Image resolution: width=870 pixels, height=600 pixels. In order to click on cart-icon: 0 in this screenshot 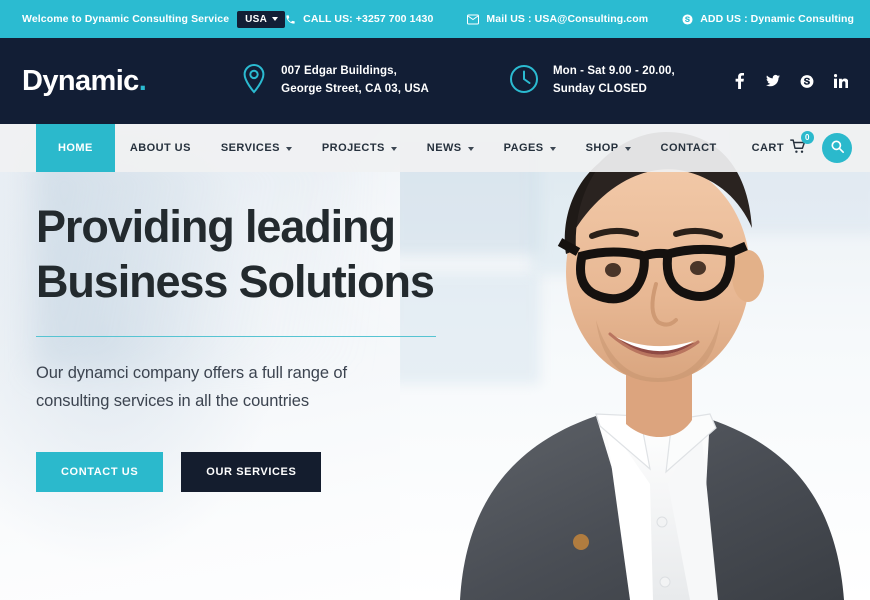, I will do `click(802, 144)`.